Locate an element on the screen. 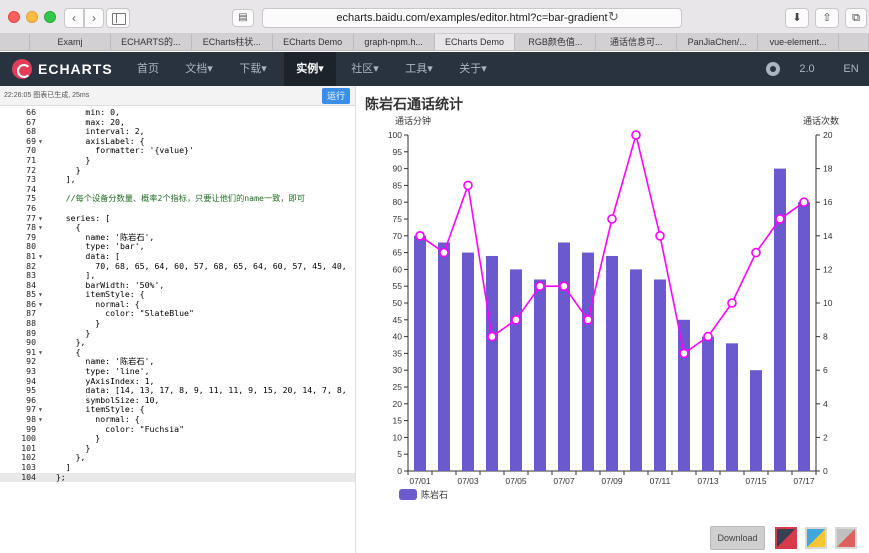 The width and height of the screenshot is (869, 553). minimize-window-button is located at coordinates (32, 17).